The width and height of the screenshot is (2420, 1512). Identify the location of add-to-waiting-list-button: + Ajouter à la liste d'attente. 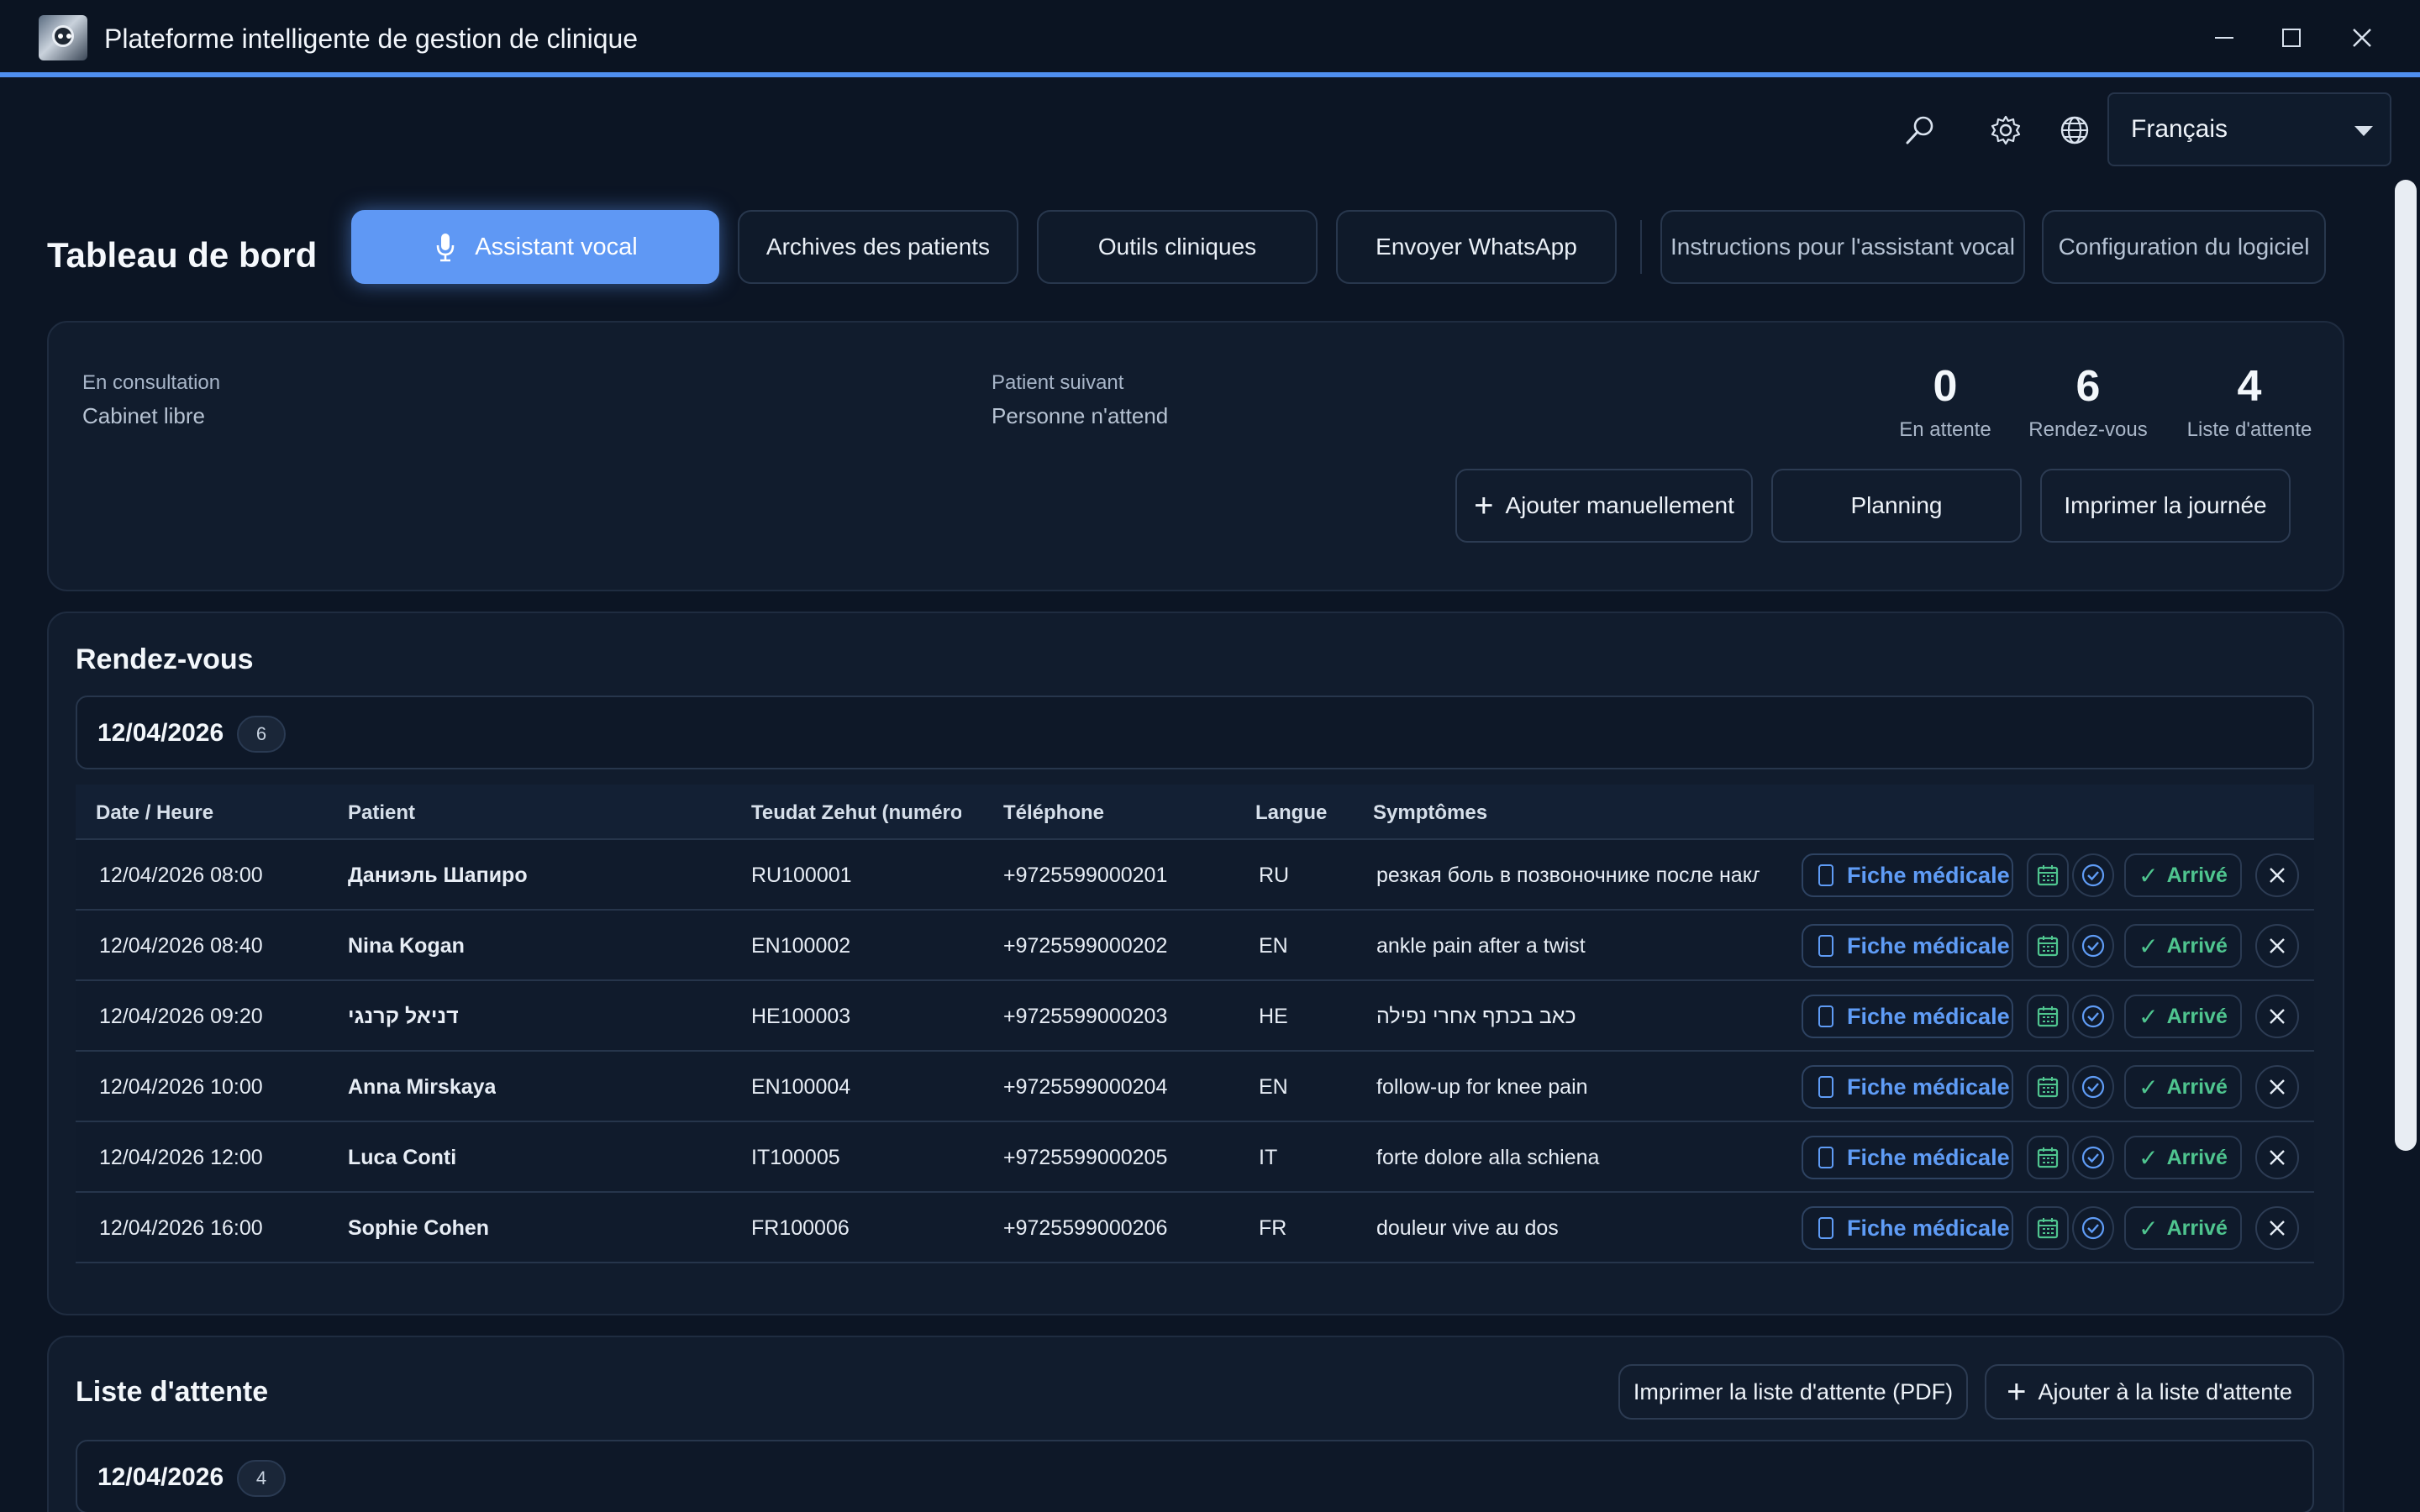
(2149, 1392).